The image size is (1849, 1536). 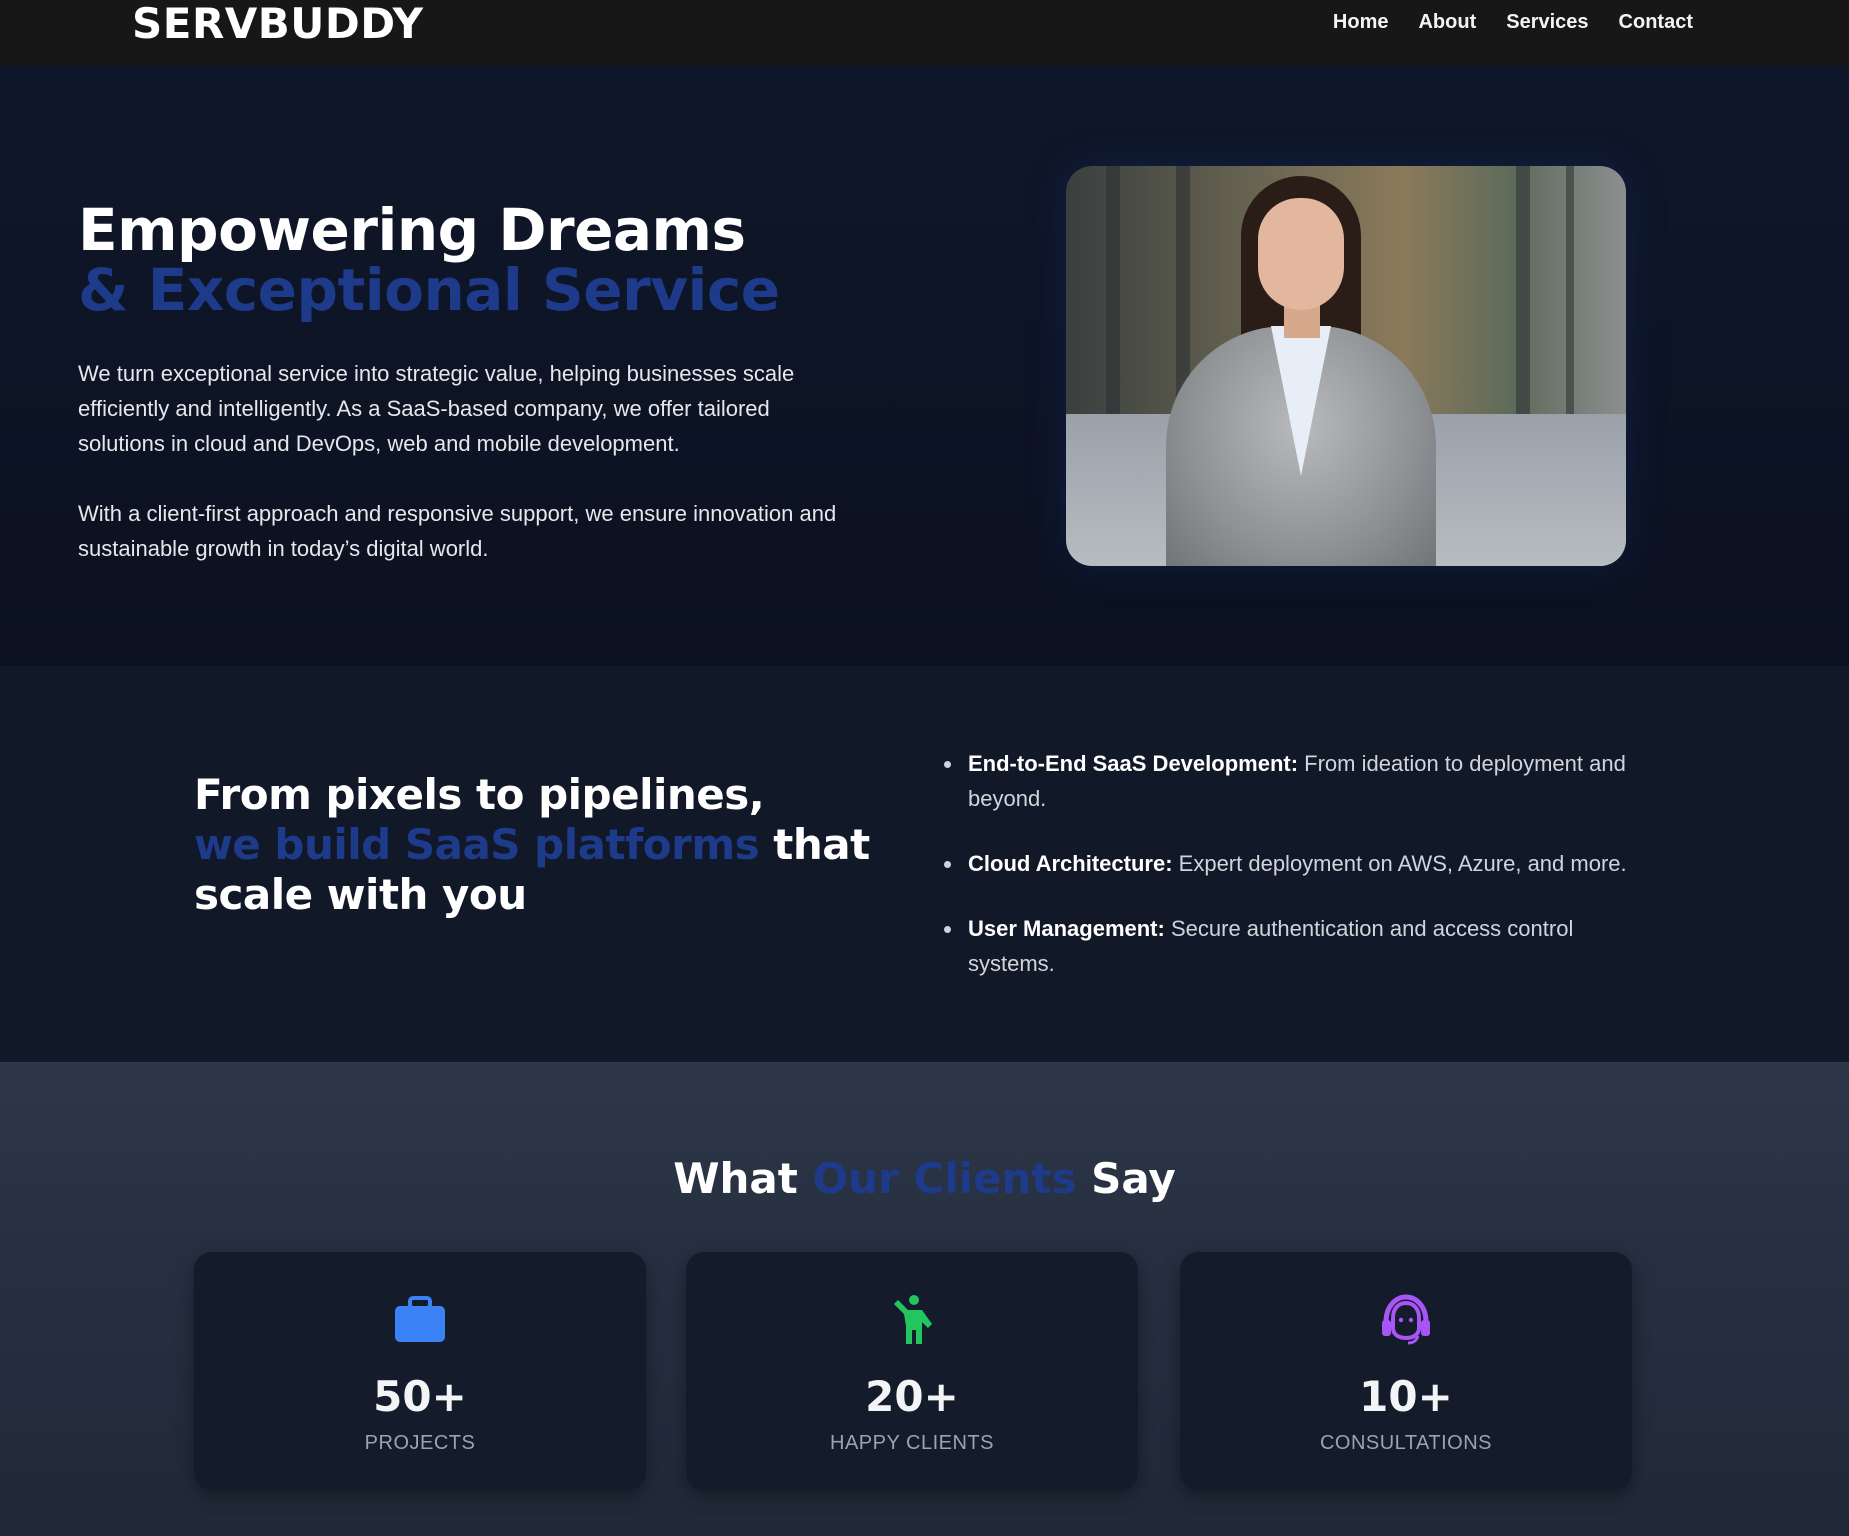 I want to click on nav-home-link: Home, so click(x=1361, y=22).